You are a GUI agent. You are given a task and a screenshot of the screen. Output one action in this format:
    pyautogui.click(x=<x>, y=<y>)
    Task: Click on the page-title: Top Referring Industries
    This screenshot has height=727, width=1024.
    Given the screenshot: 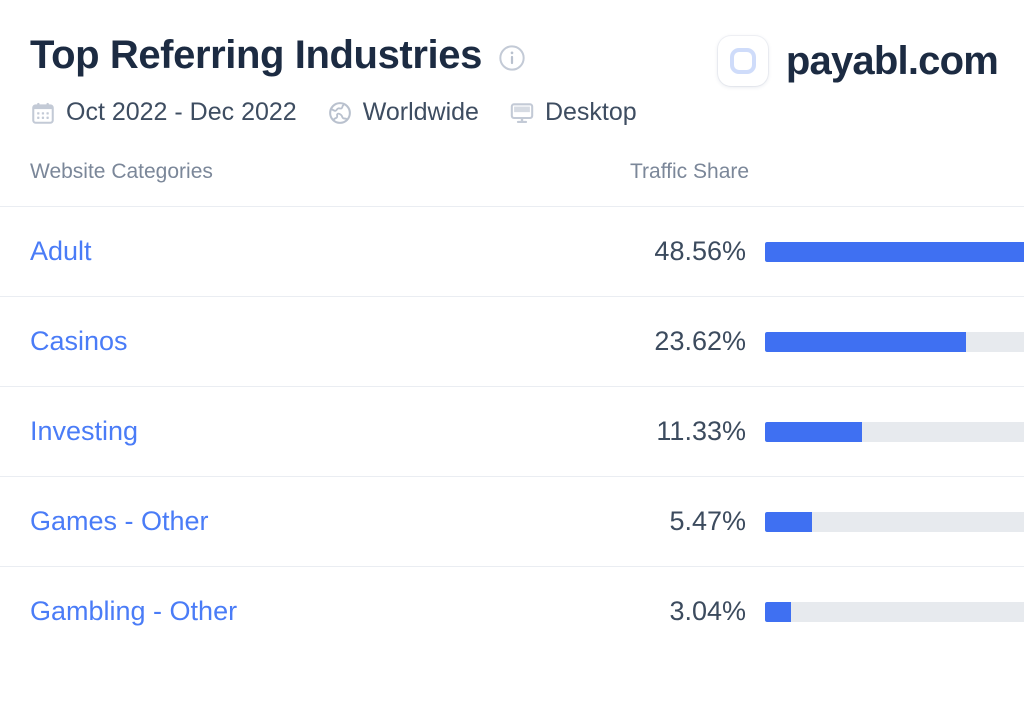 What is the action you would take?
    pyautogui.click(x=256, y=55)
    